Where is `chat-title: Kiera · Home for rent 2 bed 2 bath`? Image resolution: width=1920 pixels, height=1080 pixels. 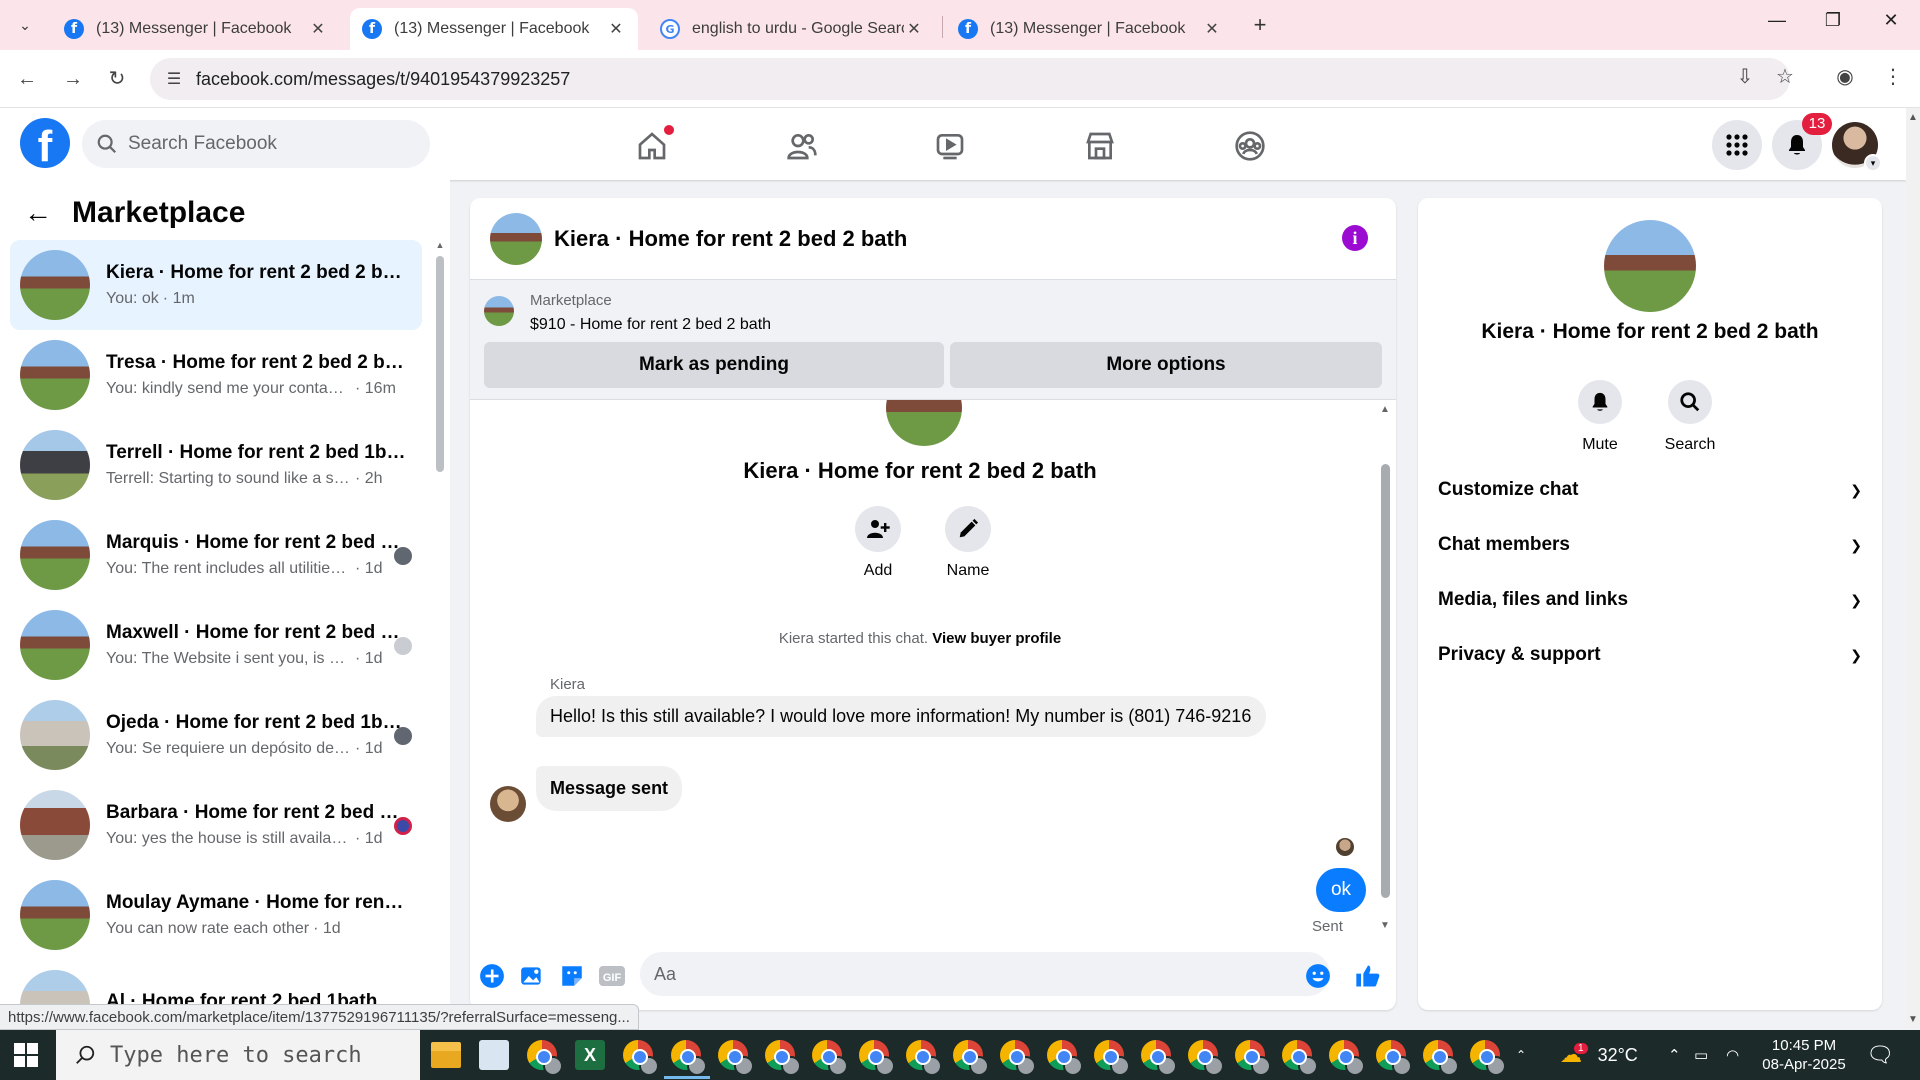
chat-title: Kiera · Home for rent 2 bed 2 bath is located at coordinates (730, 239).